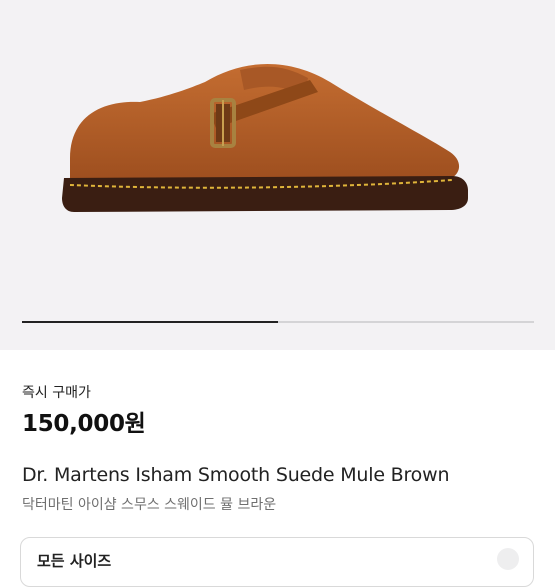 The height and width of the screenshot is (587, 555). What do you see at coordinates (150, 322) in the screenshot?
I see `carousel-progress-bar` at bounding box center [150, 322].